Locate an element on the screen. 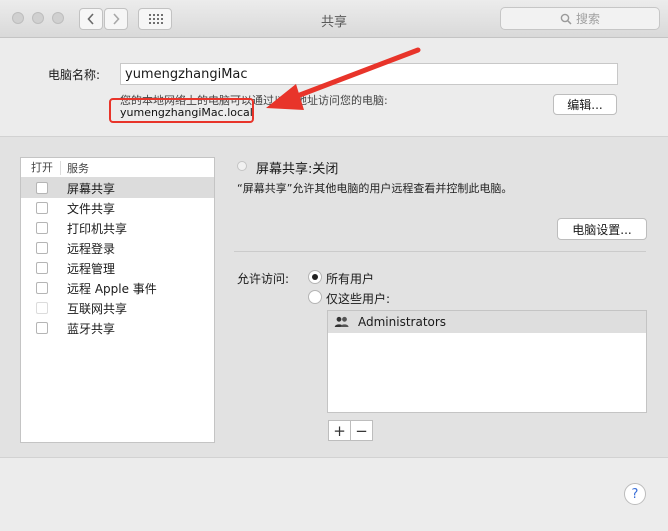 Image resolution: width=668 pixels, height=531 pixels. only-these-users-label: 仅这些用户: is located at coordinates (358, 298).